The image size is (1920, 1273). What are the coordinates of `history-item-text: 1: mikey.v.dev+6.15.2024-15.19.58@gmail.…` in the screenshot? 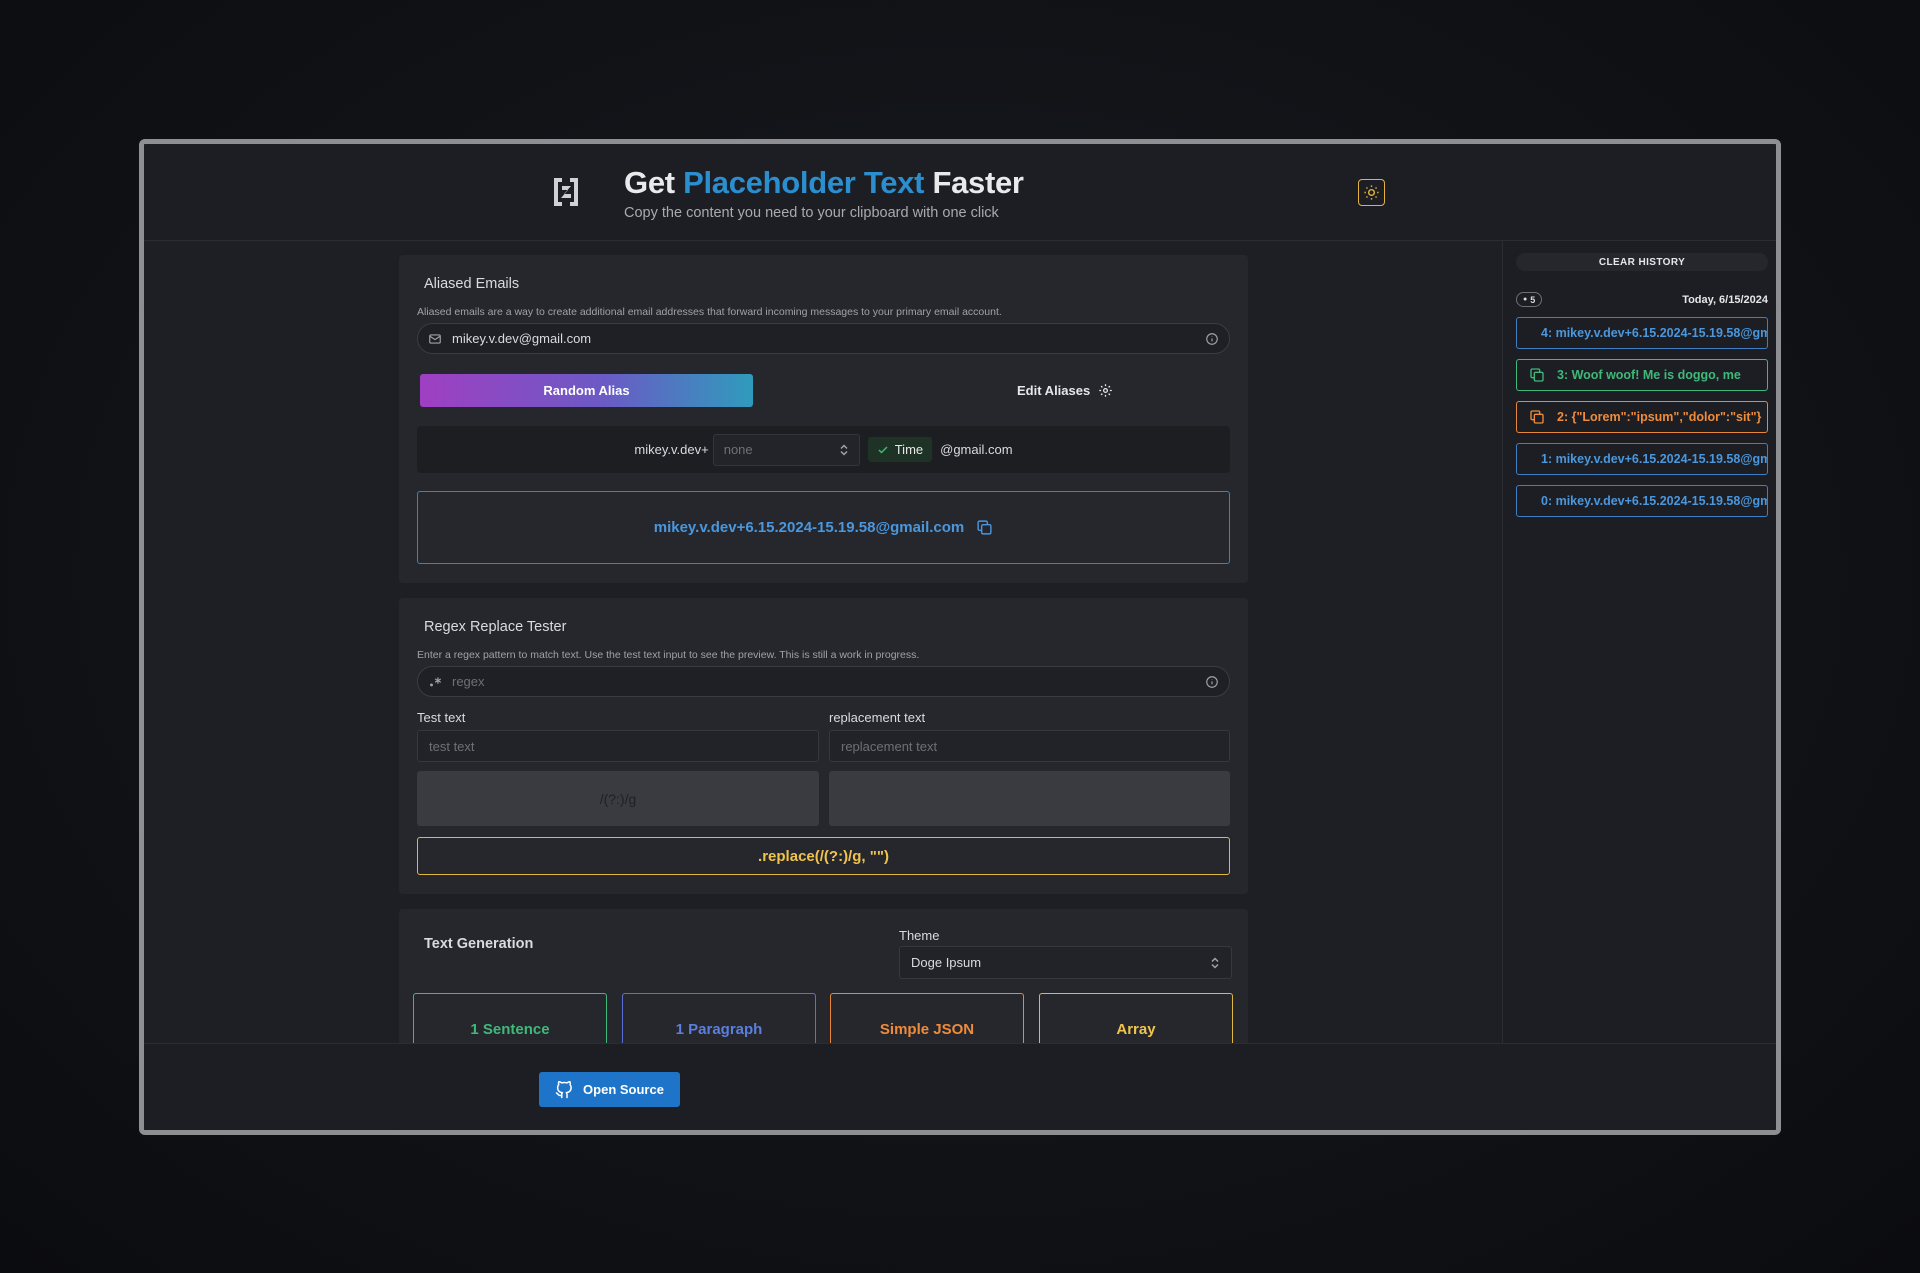 It's located at (1654, 459).